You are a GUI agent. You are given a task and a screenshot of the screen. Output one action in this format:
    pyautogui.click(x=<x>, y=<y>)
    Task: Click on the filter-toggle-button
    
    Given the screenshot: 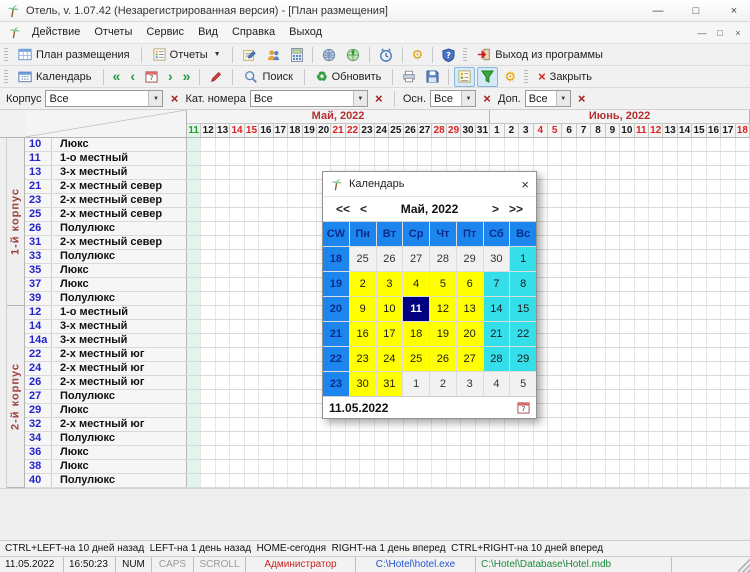 What is the action you would take?
    pyautogui.click(x=488, y=76)
    